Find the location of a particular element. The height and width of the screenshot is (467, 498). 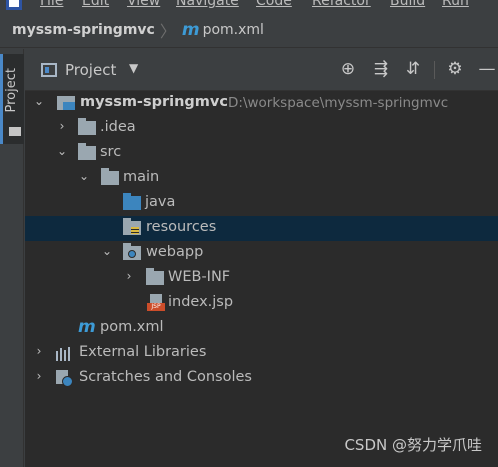

project-tool-tab-label: Project is located at coordinates (11, 90).